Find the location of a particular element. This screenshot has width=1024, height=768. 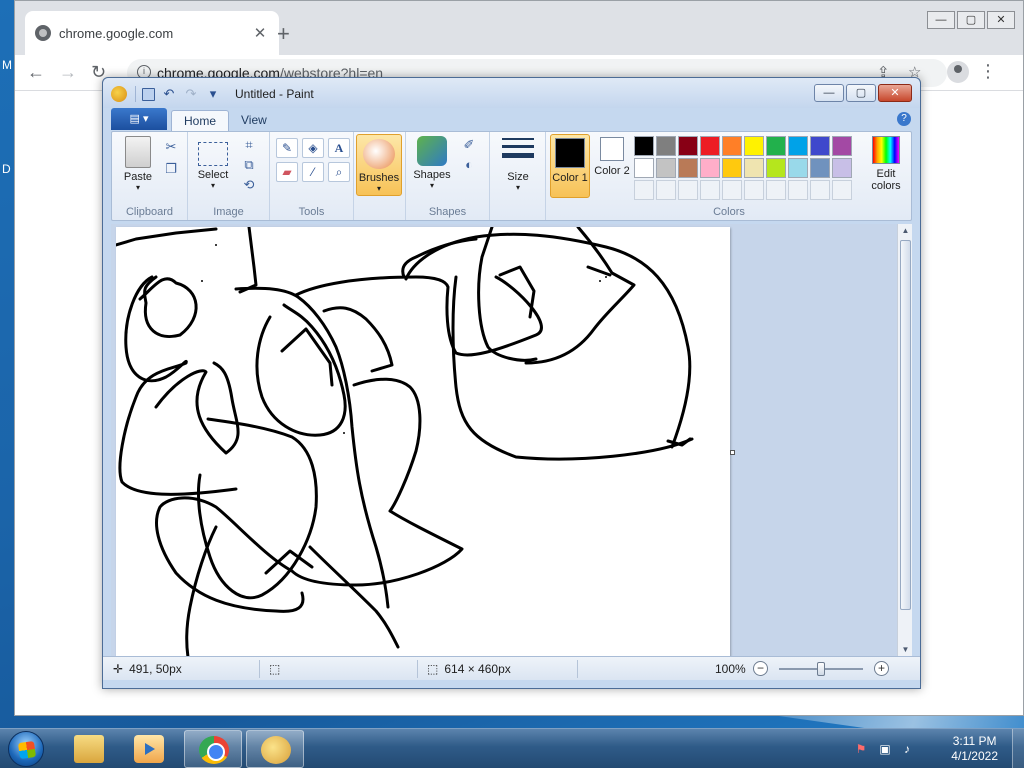

action-center-flag-icon: ⚑ is located at coordinates (861, 749).